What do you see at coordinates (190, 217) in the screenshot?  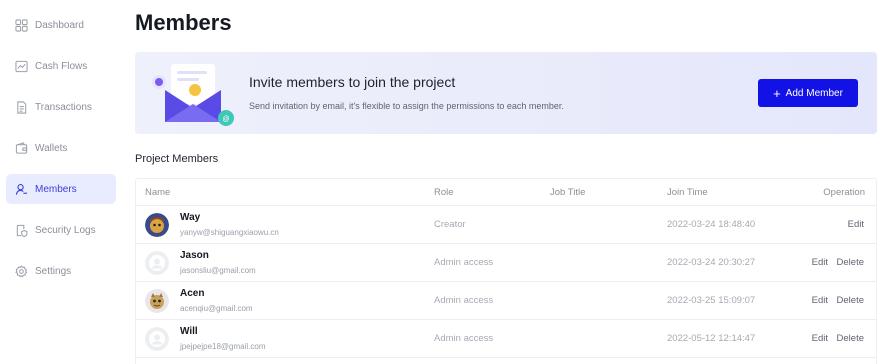 I see `member-name: Way` at bounding box center [190, 217].